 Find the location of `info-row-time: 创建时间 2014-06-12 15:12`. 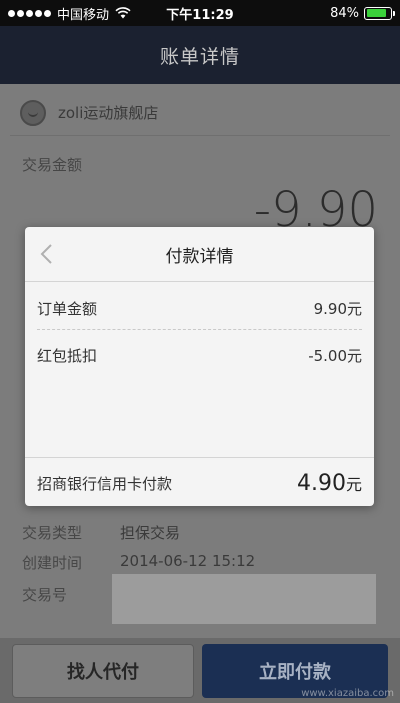

info-row-time: 创建时间 2014-06-12 15:12 is located at coordinates (138, 562).